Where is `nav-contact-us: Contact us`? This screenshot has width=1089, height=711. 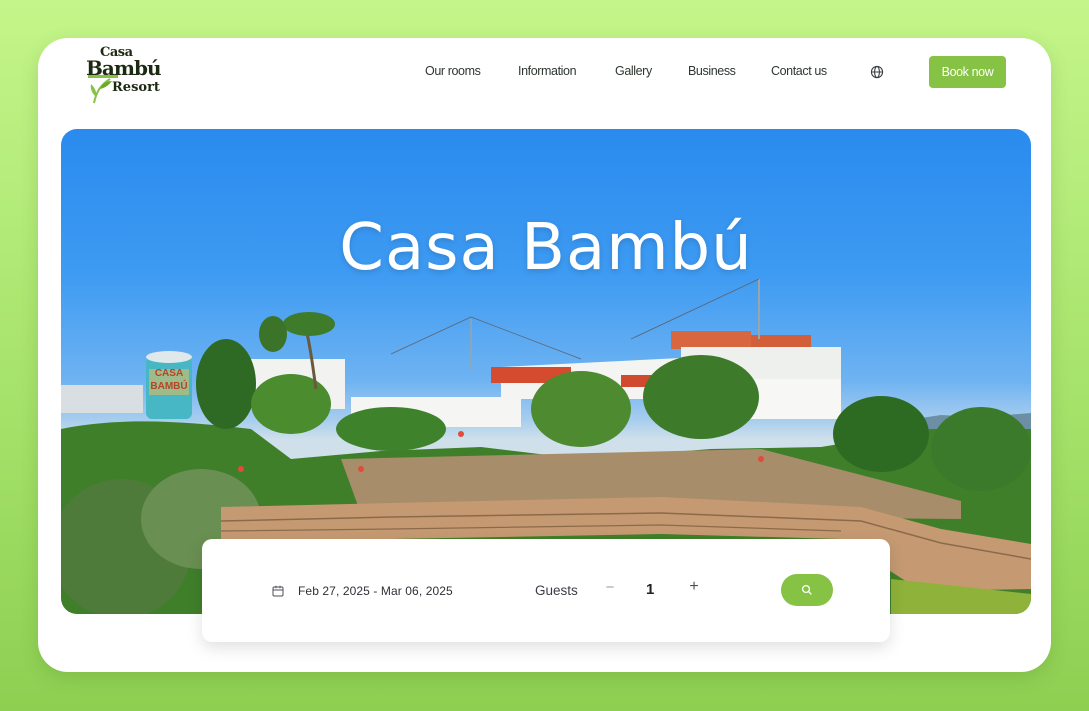 nav-contact-us: Contact us is located at coordinates (799, 71).